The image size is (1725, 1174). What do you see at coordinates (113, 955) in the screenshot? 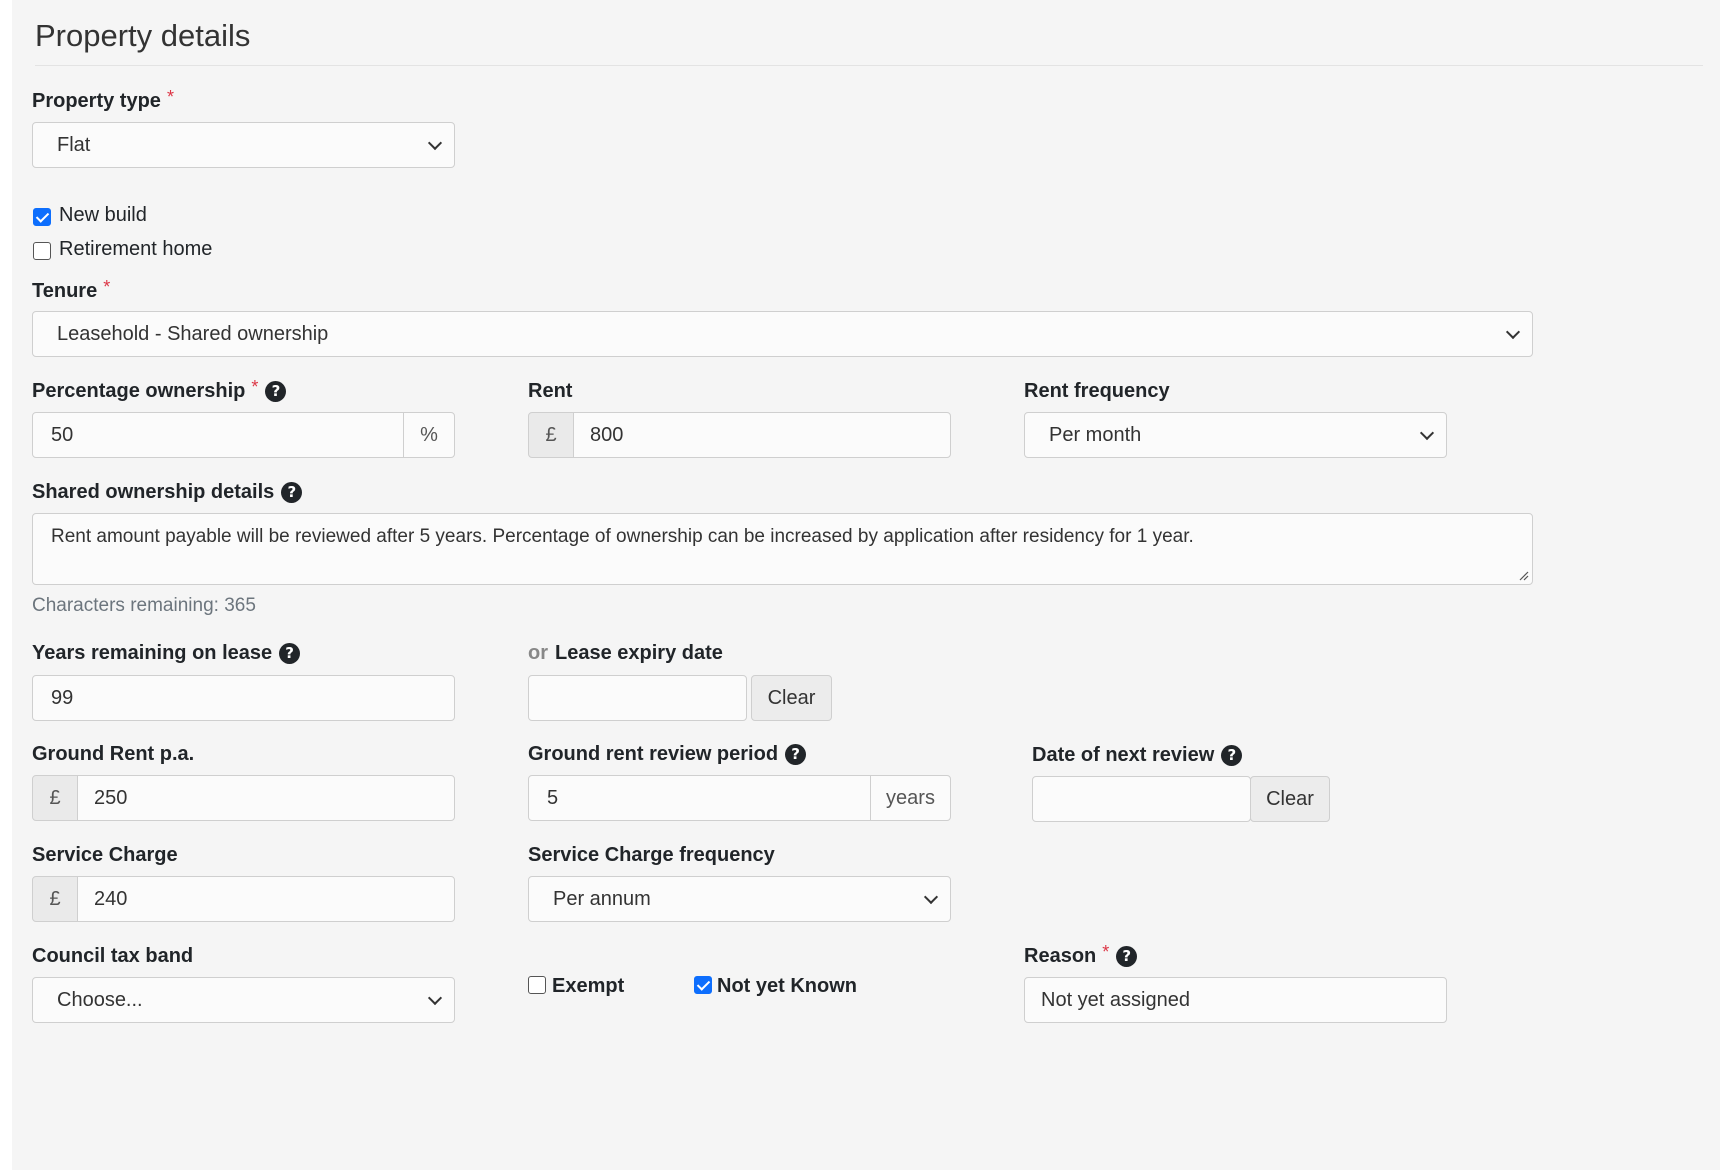
I see `council-tax-band-label: Council tax band` at bounding box center [113, 955].